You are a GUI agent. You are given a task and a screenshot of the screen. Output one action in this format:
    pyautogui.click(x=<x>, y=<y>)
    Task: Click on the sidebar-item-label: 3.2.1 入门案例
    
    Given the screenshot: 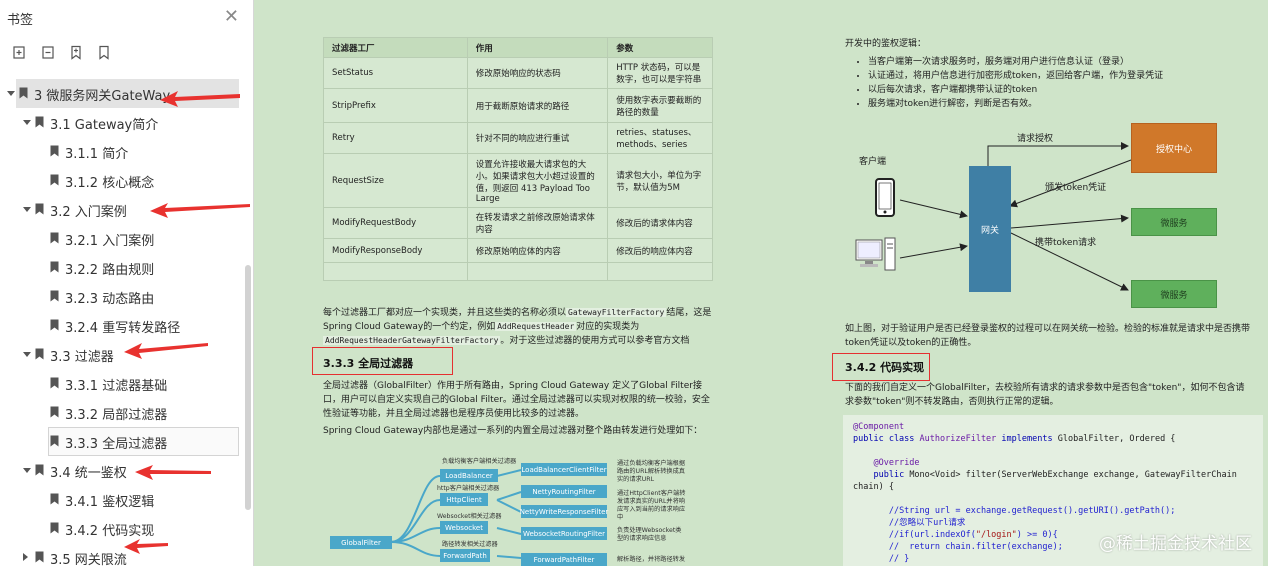 What is the action you would take?
    pyautogui.click(x=110, y=241)
    